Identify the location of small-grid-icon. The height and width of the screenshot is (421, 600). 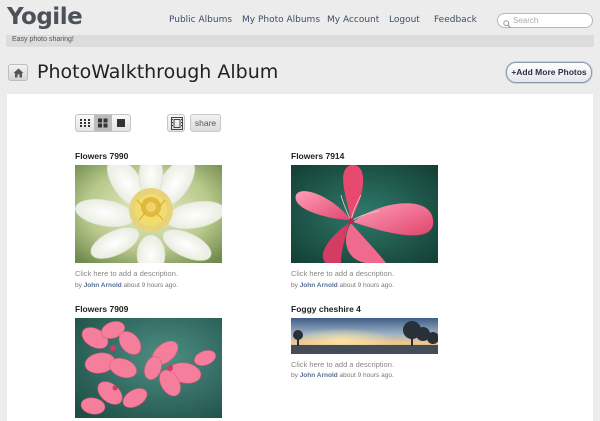
(85, 123).